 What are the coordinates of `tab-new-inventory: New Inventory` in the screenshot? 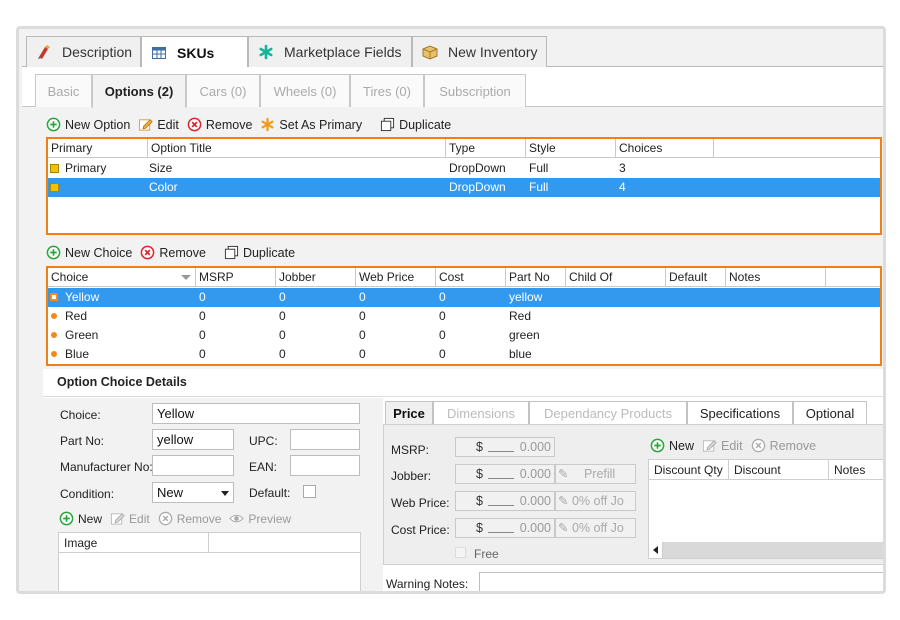 It's located at (479, 51).